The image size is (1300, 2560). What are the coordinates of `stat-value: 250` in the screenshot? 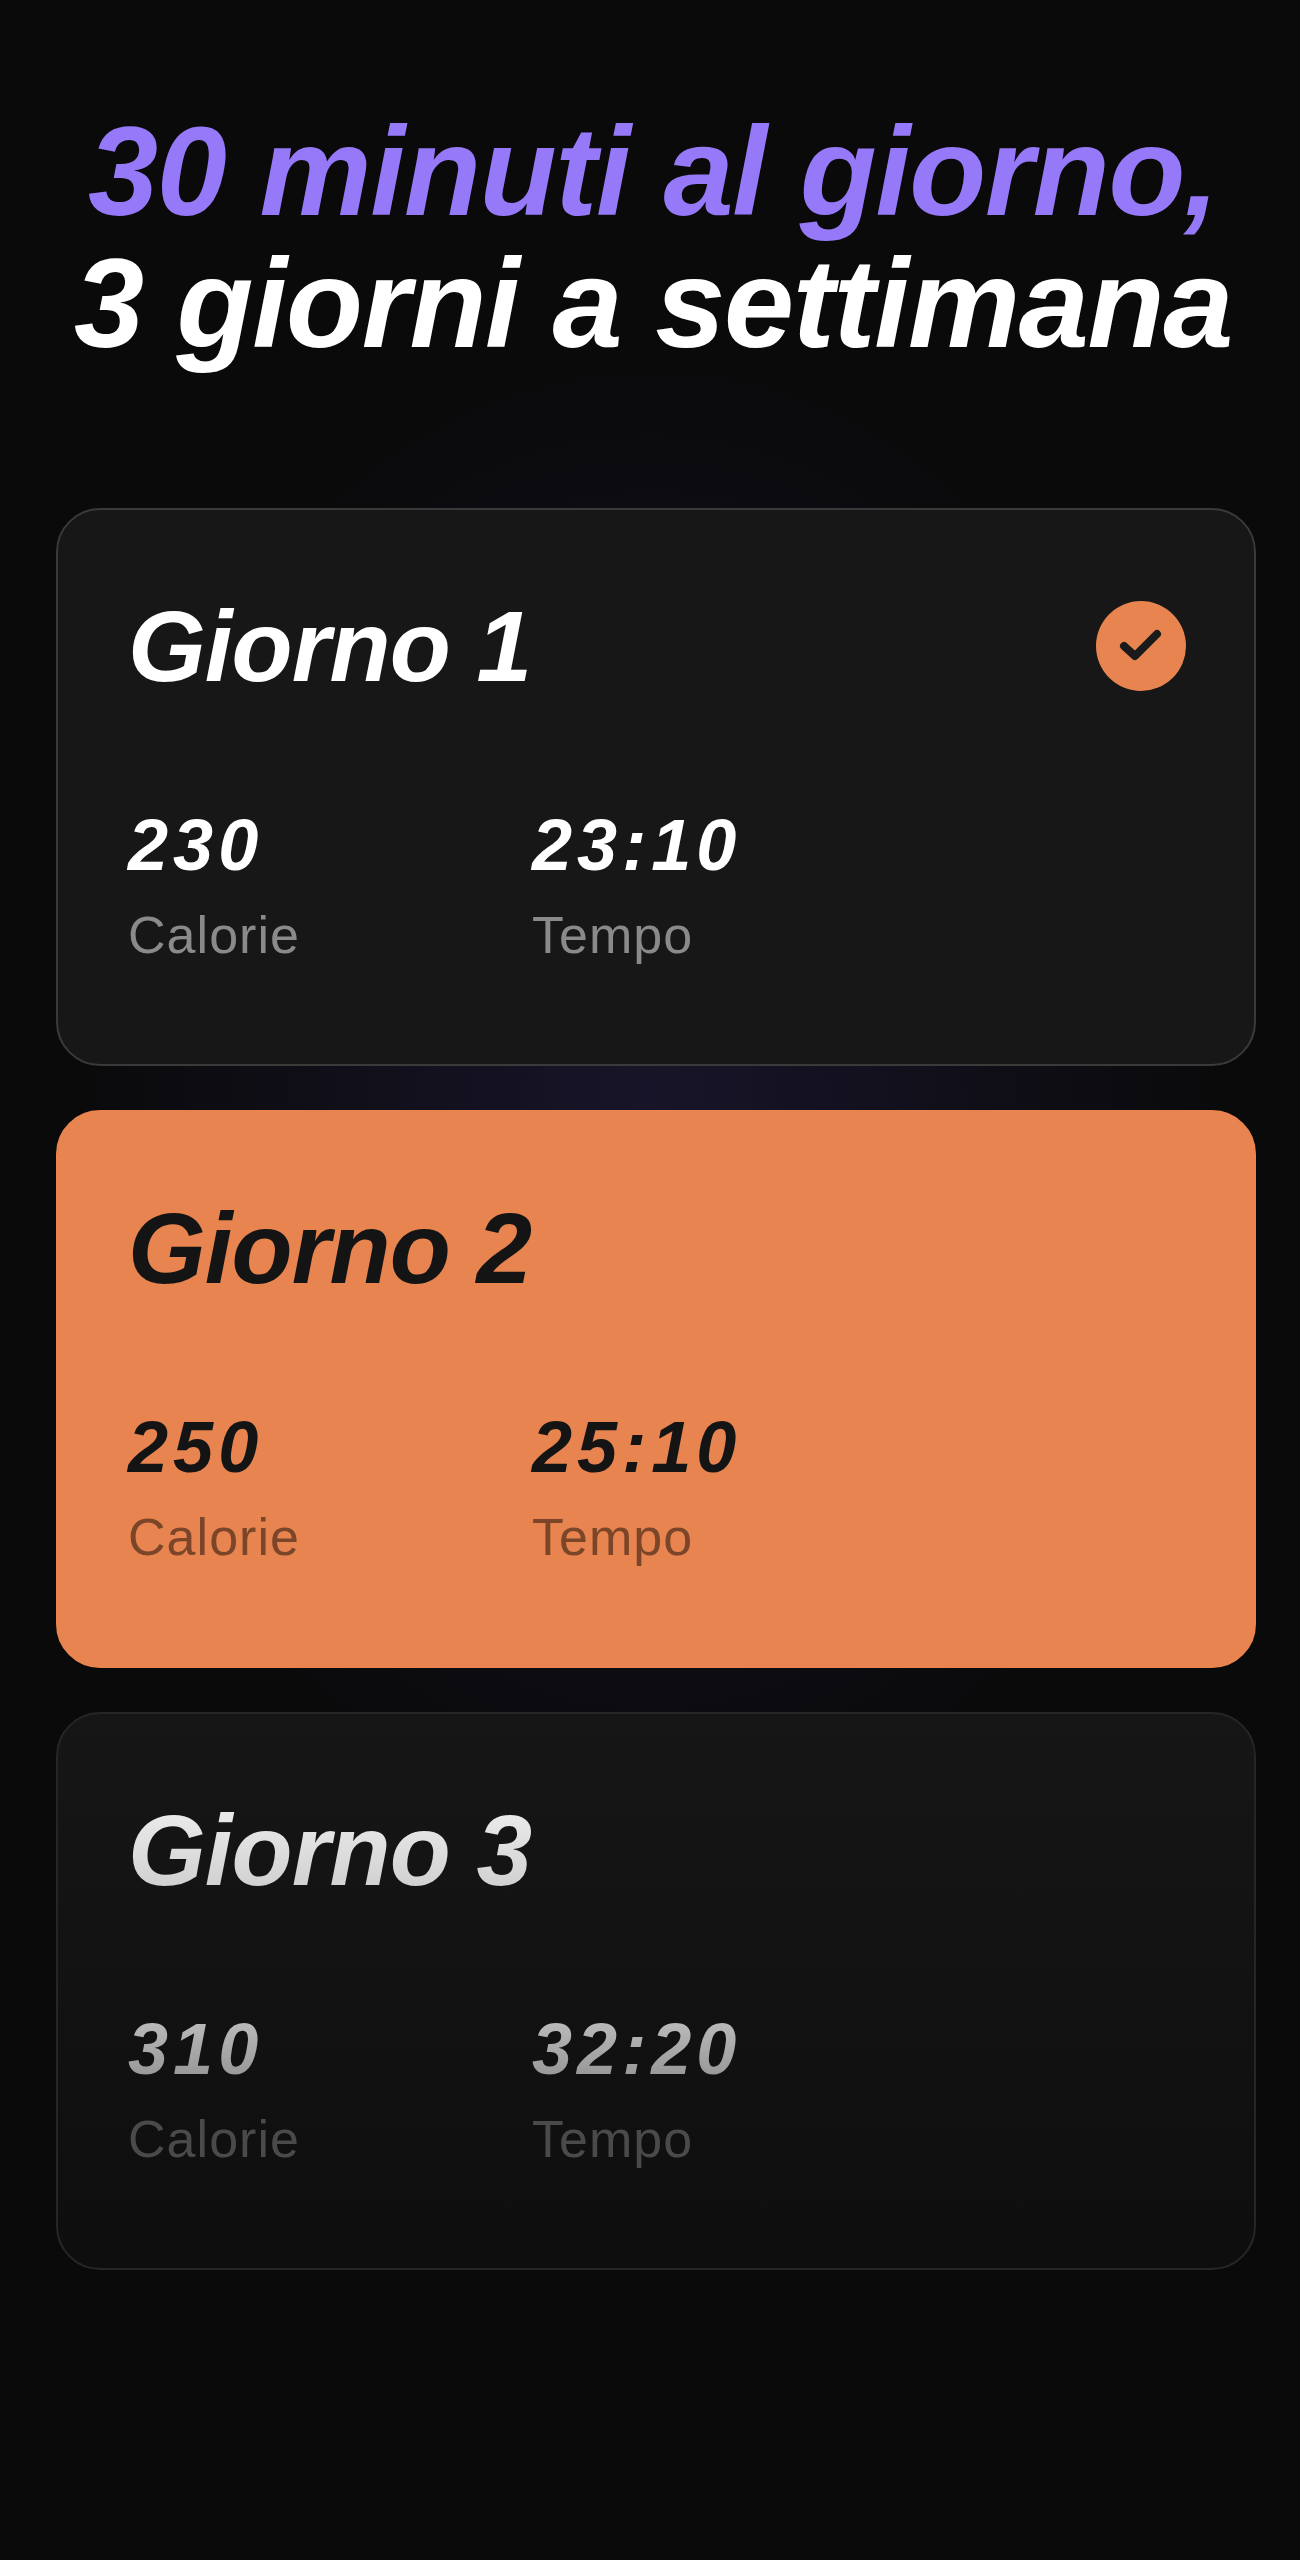 It's located at (196, 1447).